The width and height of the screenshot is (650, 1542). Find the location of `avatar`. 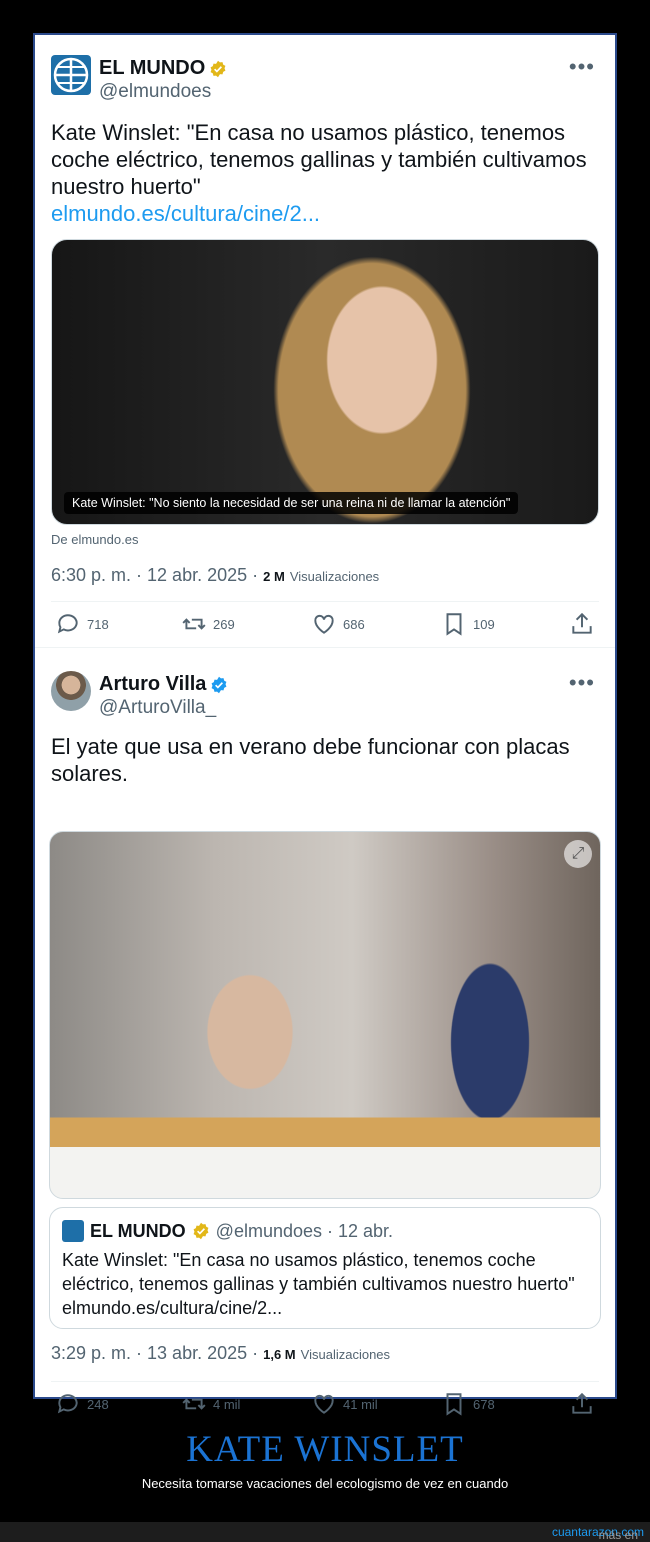

avatar is located at coordinates (71, 691).